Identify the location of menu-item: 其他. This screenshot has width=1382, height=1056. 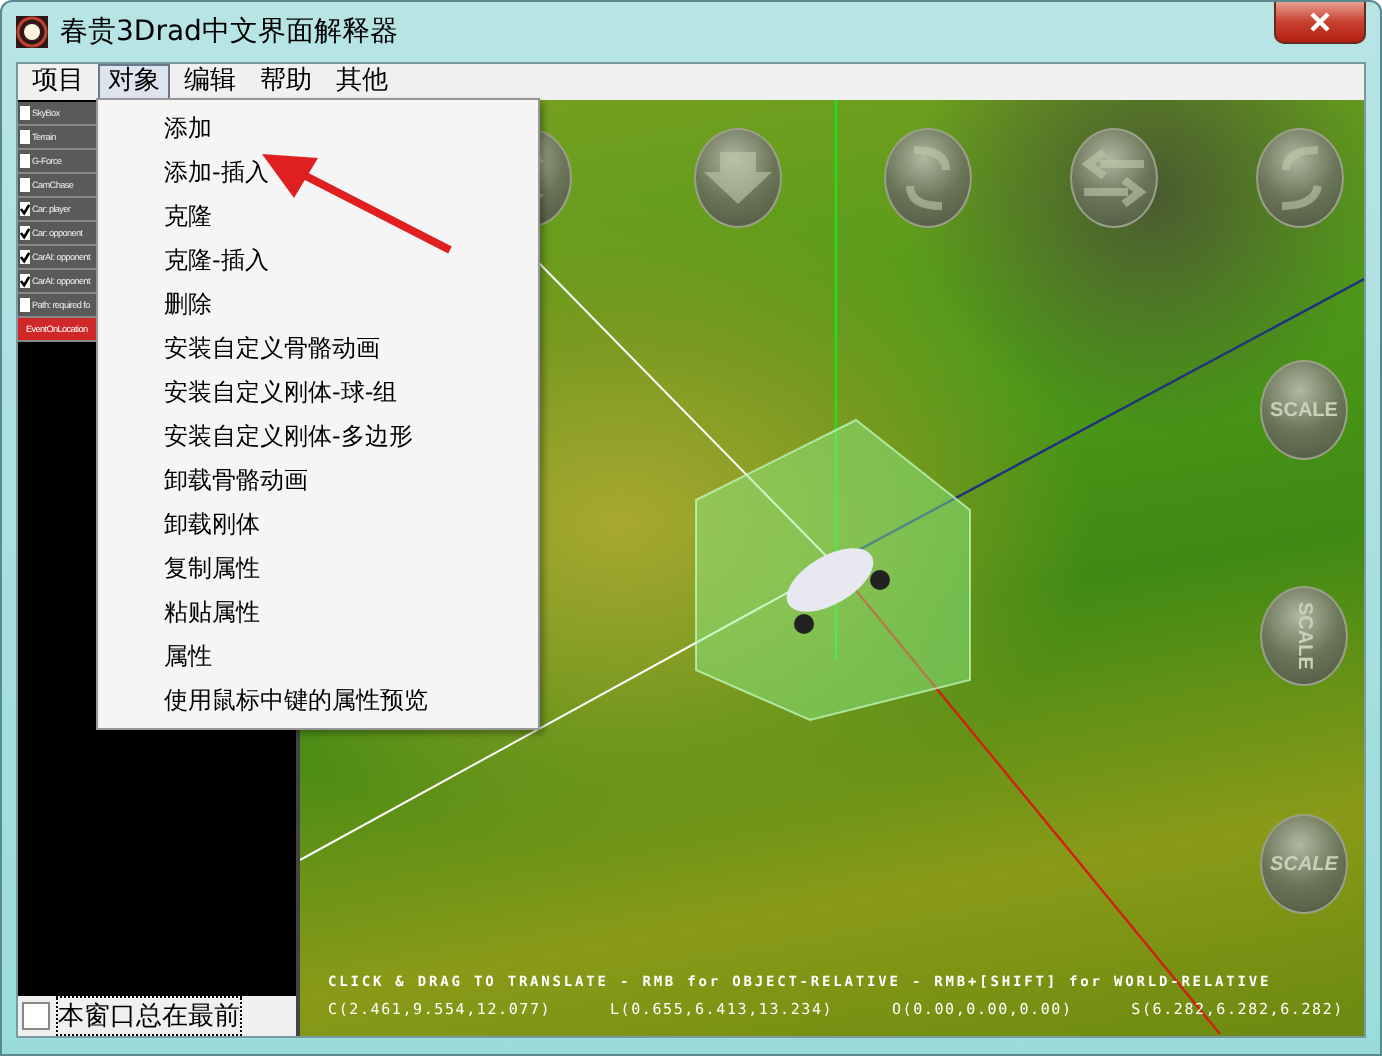
(362, 82).